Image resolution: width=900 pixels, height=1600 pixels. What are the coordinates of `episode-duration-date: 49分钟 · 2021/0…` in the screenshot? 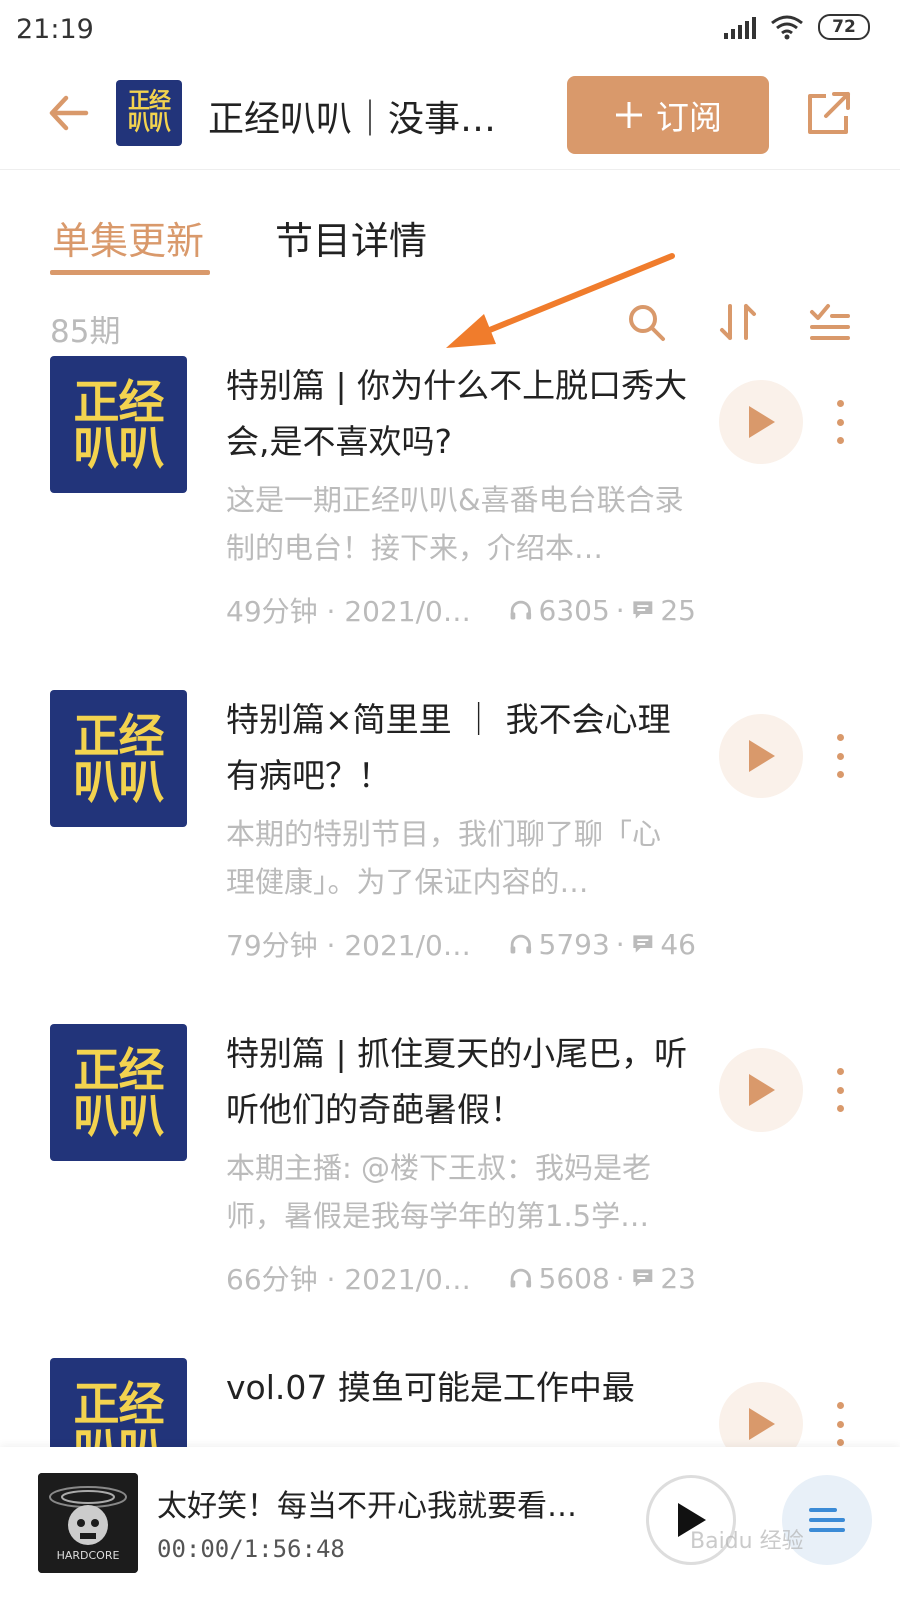 It's located at (348, 611).